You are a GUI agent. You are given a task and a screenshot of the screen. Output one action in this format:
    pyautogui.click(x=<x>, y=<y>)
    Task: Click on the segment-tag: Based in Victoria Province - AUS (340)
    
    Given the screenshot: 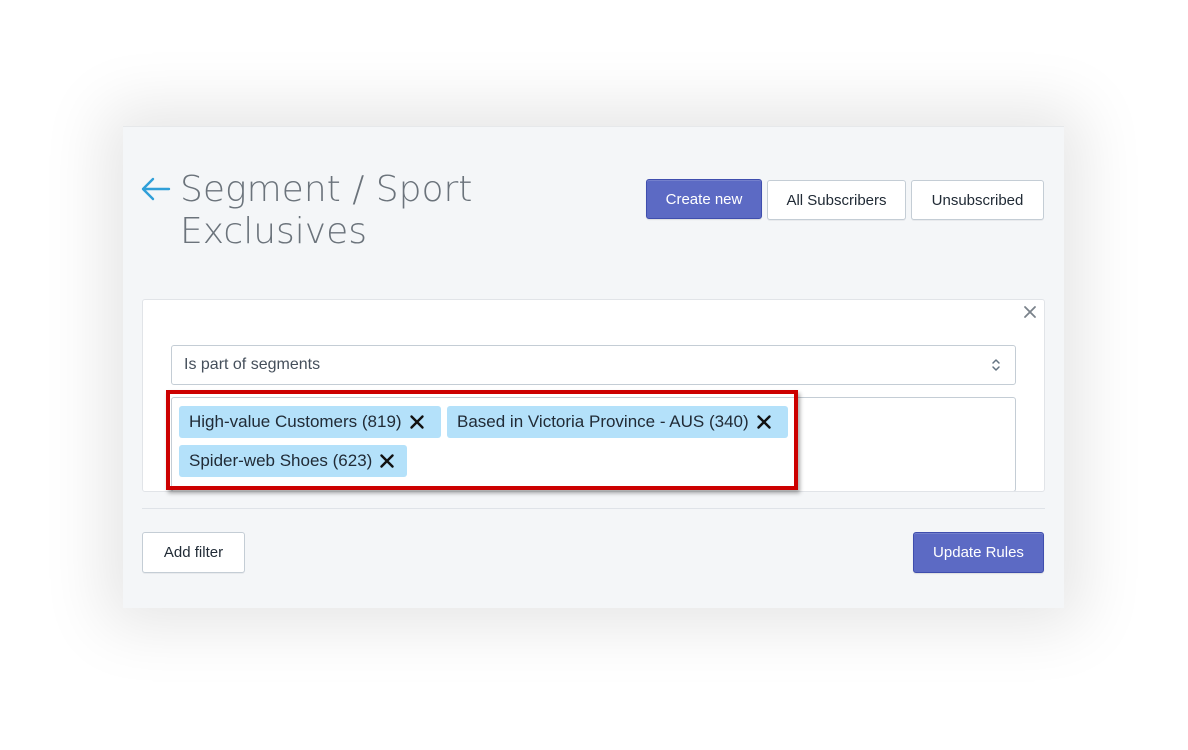 What is the action you would take?
    pyautogui.click(x=617, y=422)
    